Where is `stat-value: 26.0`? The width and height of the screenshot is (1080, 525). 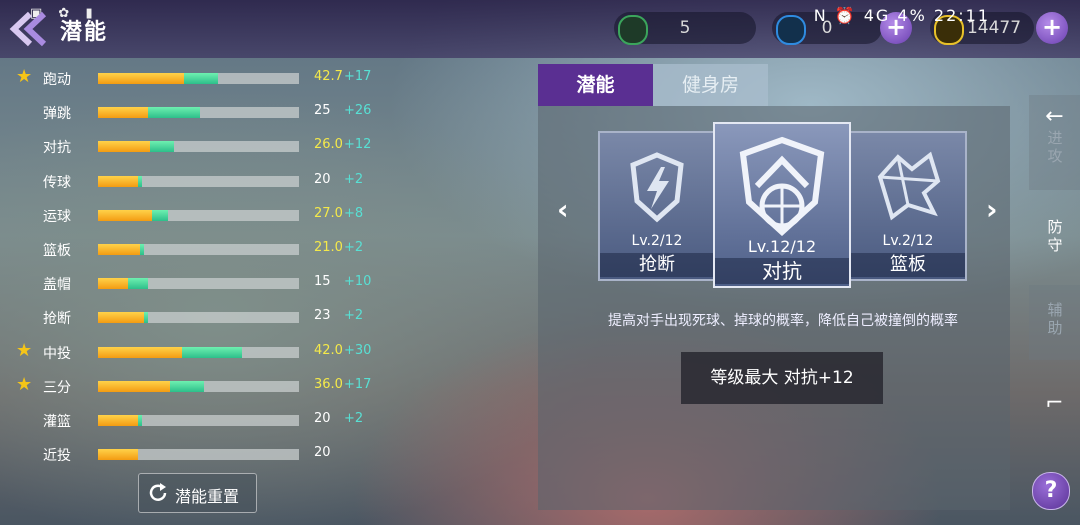 stat-value: 26.0 is located at coordinates (328, 144).